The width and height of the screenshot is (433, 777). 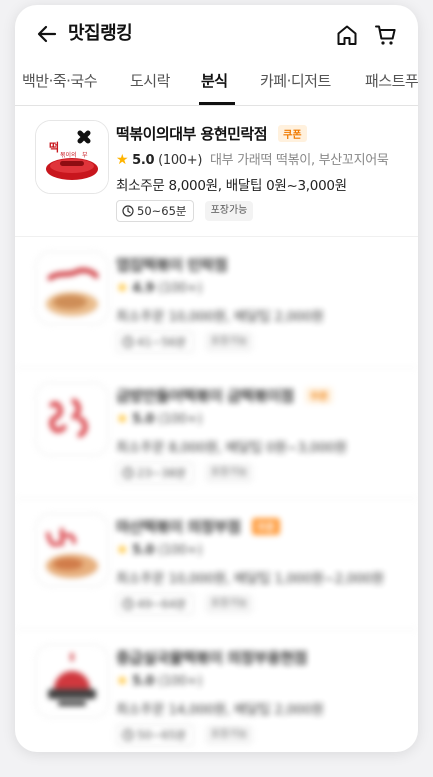 I want to click on delivery-time: 23~38분, so click(x=162, y=473).